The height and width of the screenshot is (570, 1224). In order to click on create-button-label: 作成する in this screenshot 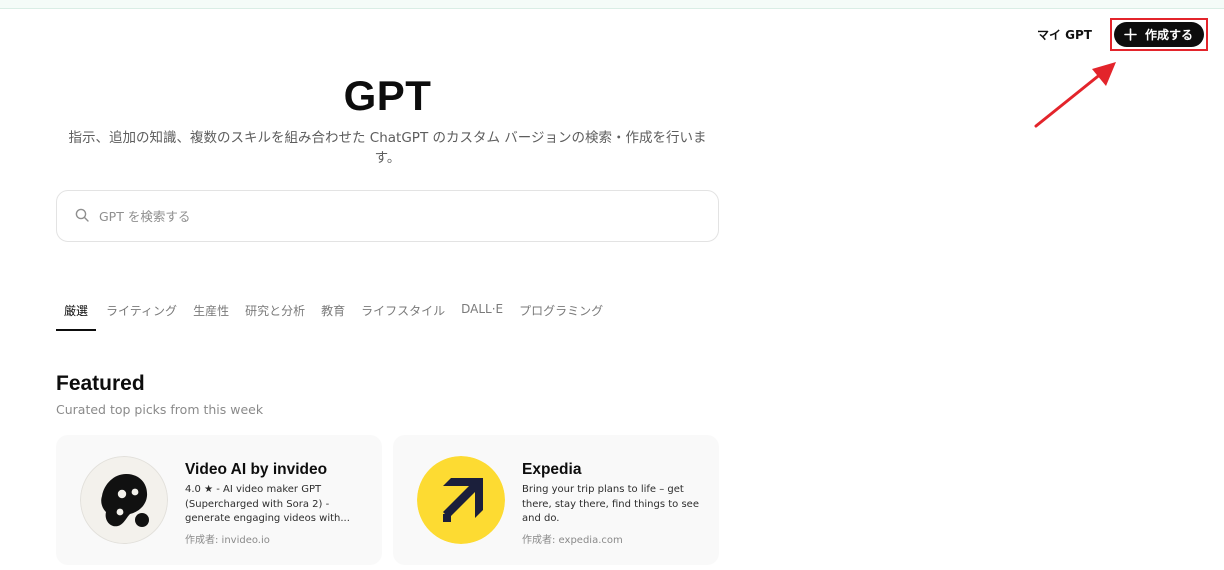, I will do `click(1168, 35)`.